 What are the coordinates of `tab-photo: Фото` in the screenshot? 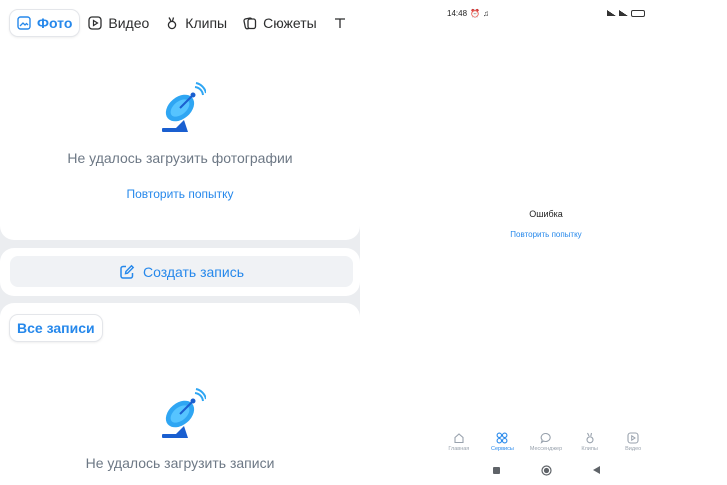 It's located at (45, 23).